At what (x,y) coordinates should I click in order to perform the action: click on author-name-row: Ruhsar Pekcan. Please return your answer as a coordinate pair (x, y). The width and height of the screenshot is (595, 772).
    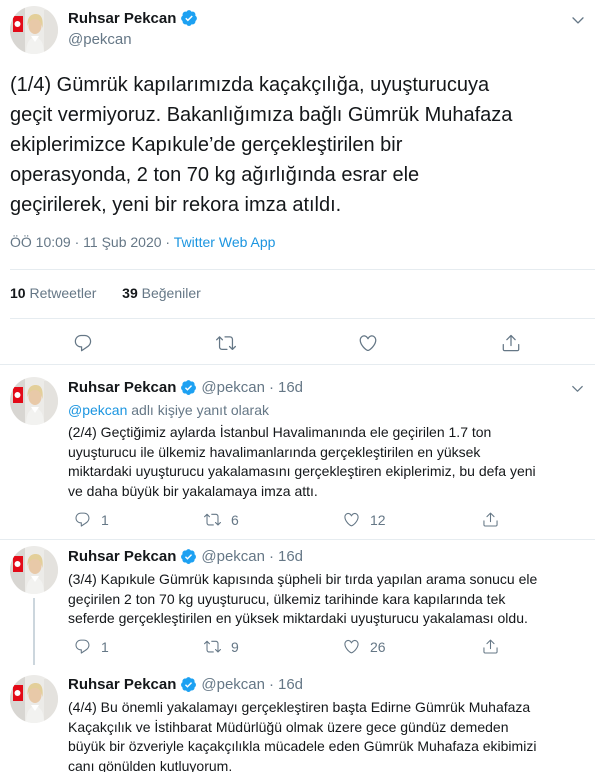
    Looking at the image, I should click on (133, 18).